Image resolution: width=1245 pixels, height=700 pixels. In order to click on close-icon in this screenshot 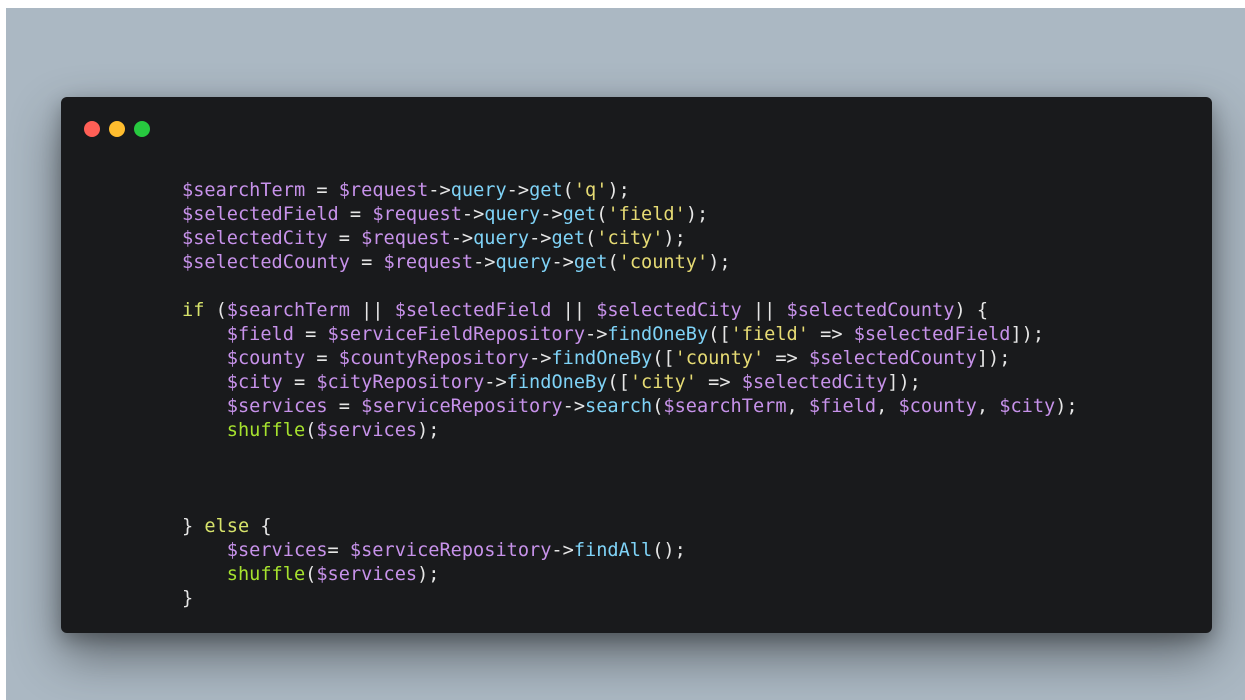, I will do `click(92, 129)`.